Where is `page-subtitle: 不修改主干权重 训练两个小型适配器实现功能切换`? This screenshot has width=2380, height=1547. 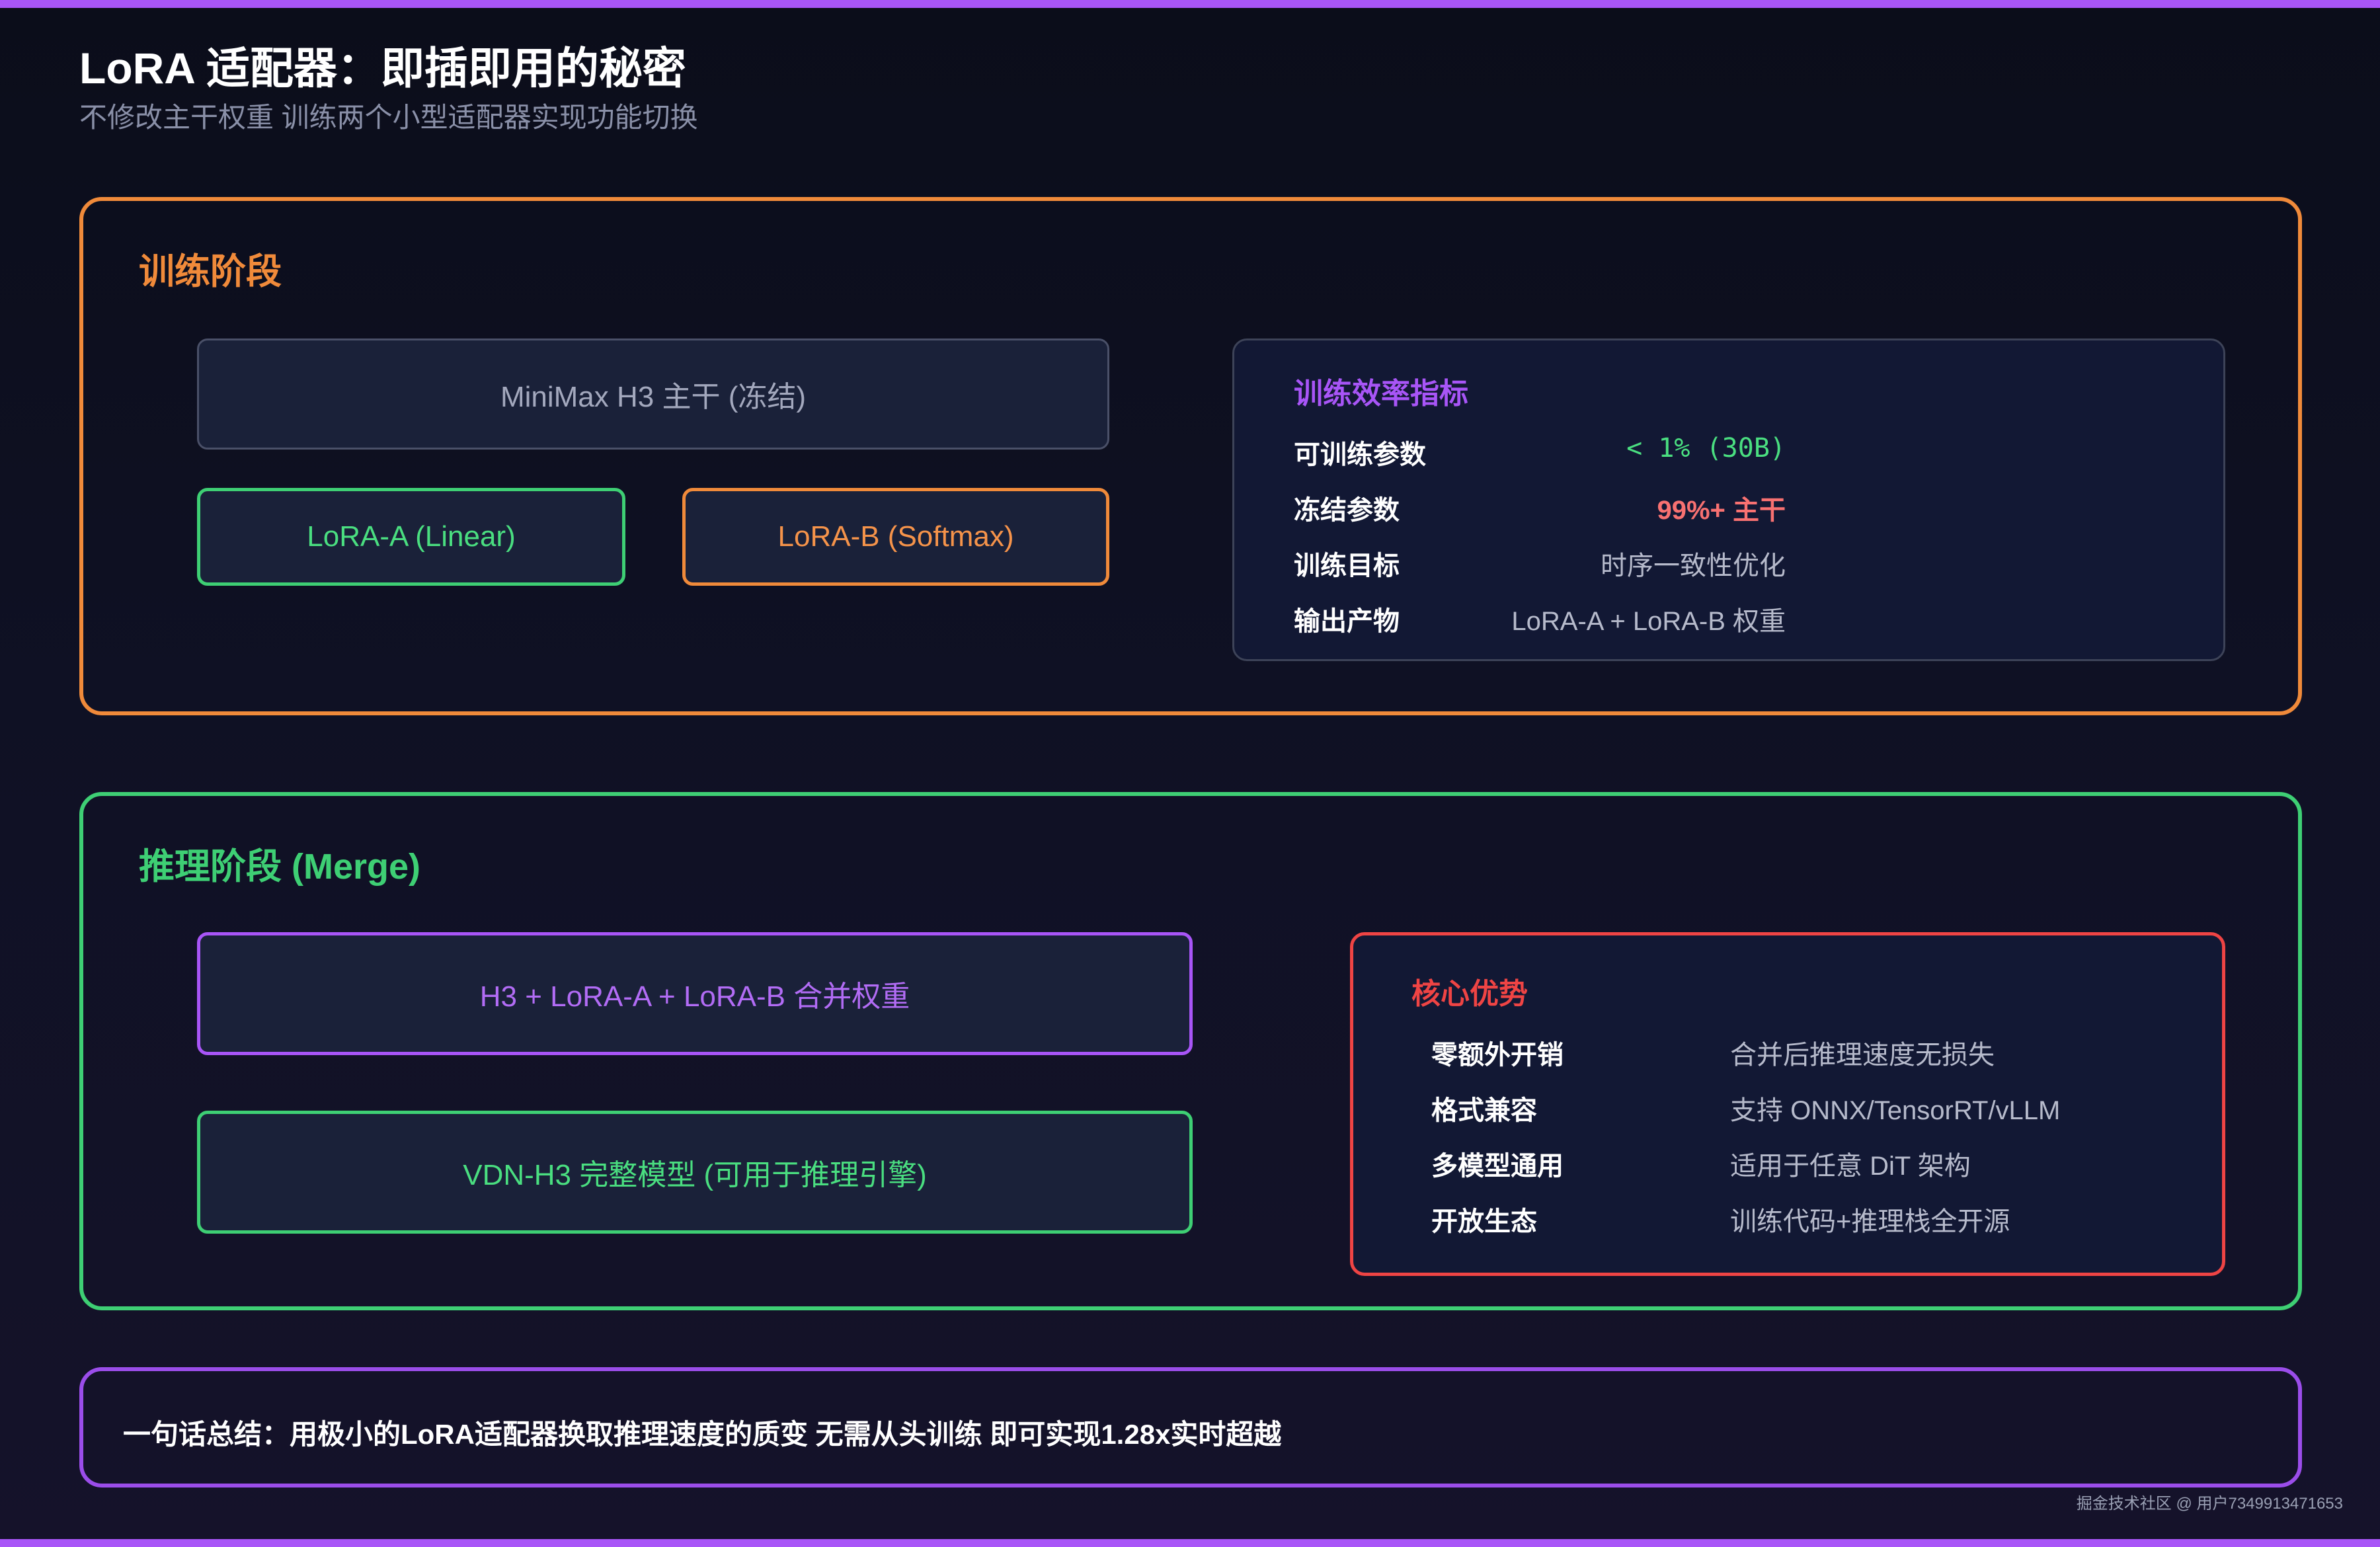
page-subtitle: 不修改主干权重 训练两个小型适配器实现功能切换 is located at coordinates (388, 117).